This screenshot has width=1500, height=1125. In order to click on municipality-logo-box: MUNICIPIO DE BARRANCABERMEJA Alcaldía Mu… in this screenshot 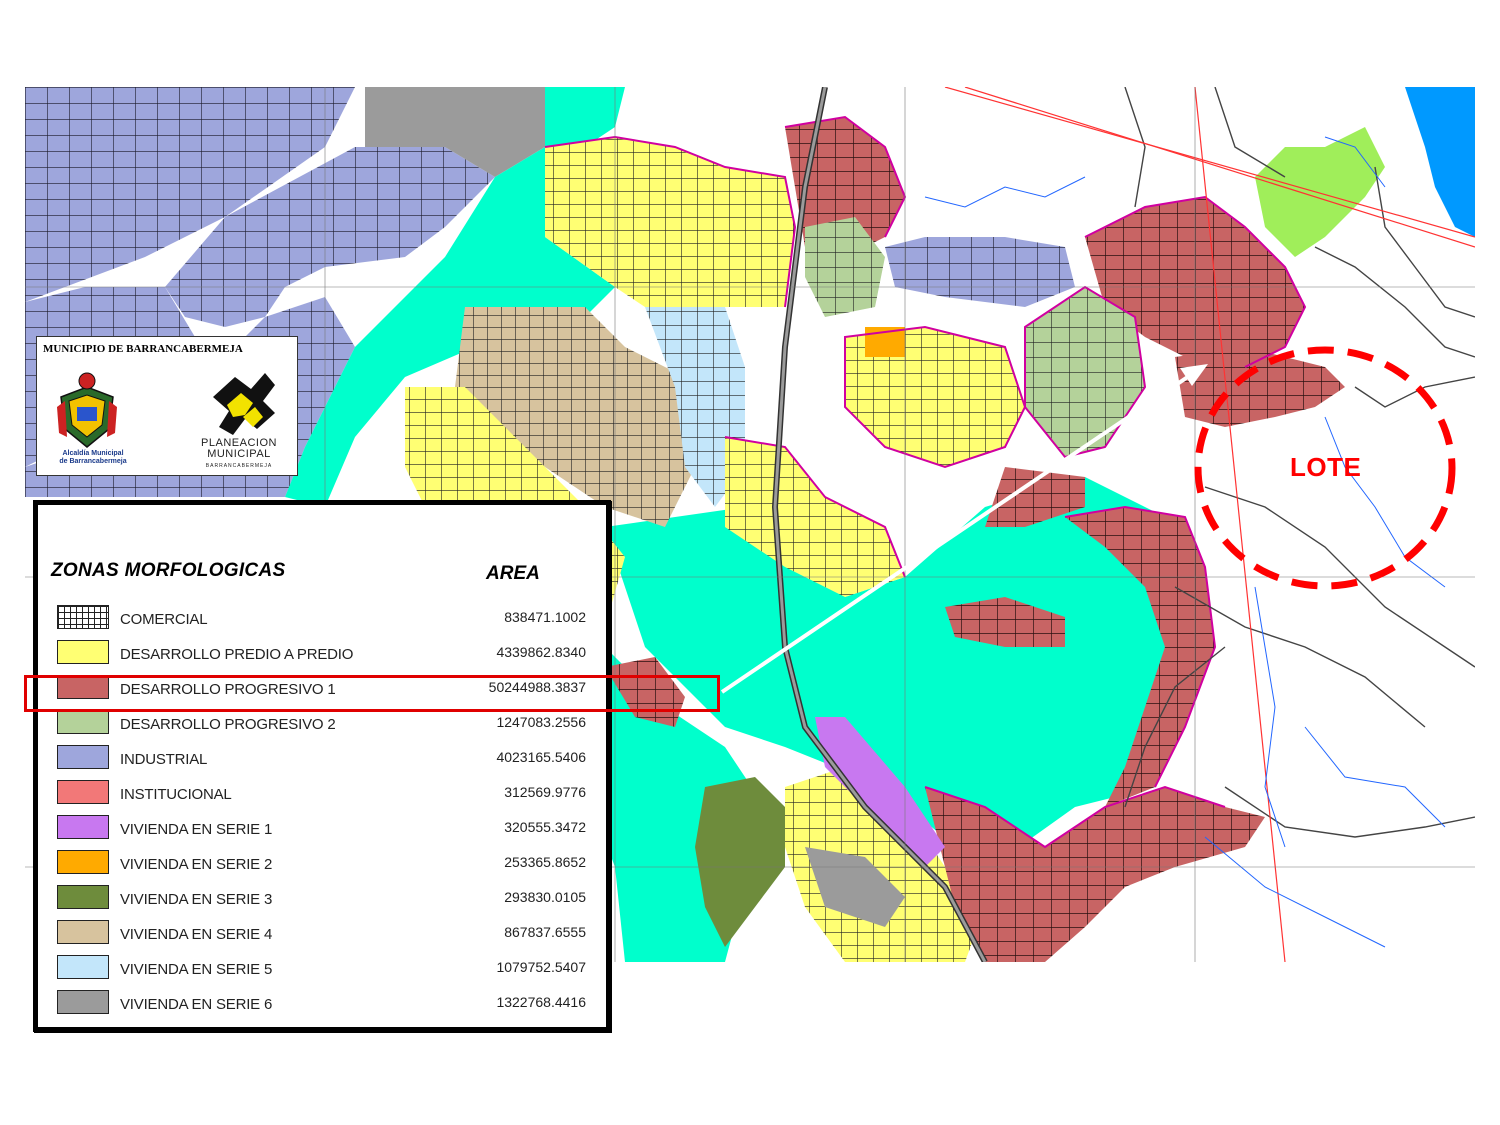, I will do `click(167, 406)`.